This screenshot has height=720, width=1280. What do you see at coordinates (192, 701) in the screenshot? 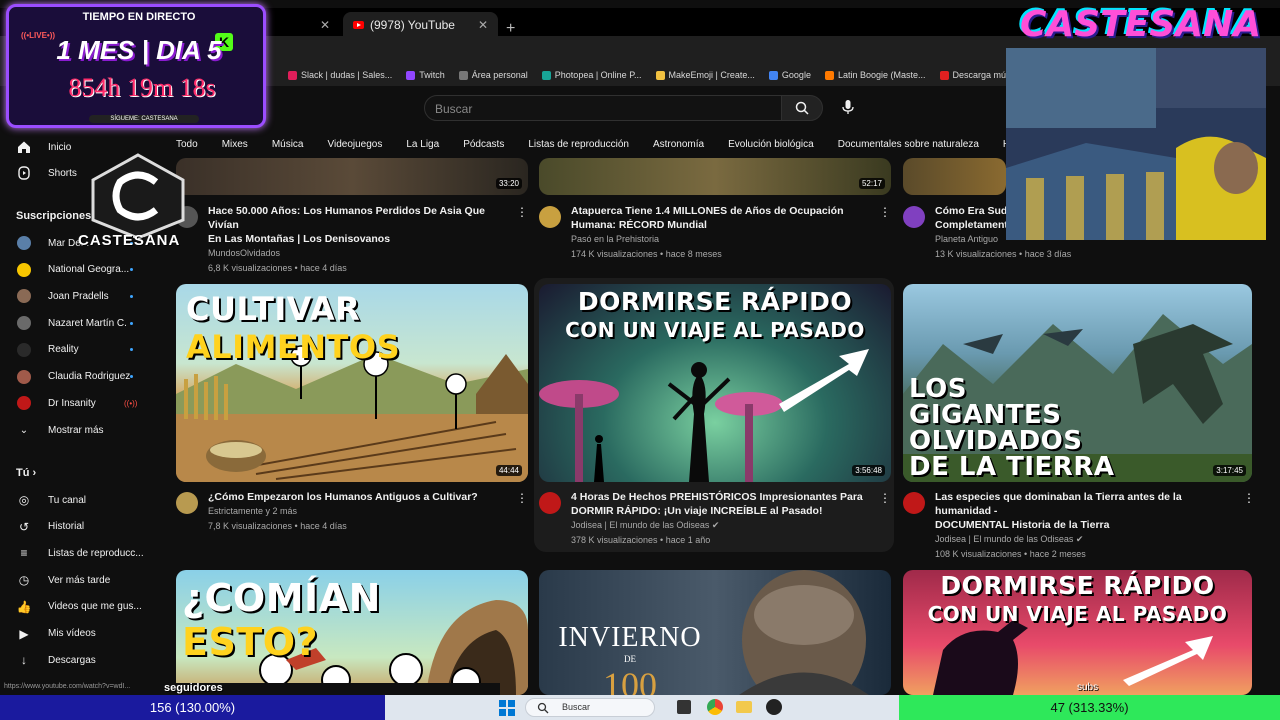
I see `followers-goal-bar: seguidores 156 (130.00%)` at bounding box center [192, 701].